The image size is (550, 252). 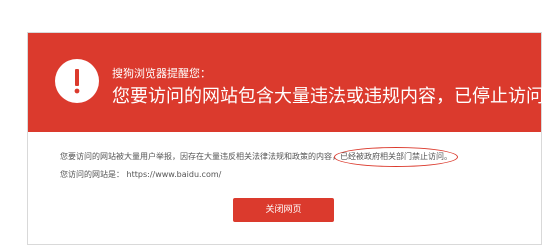 I want to click on banner-subtitle: 搜狗浏览器提醒您：, so click(x=161, y=73).